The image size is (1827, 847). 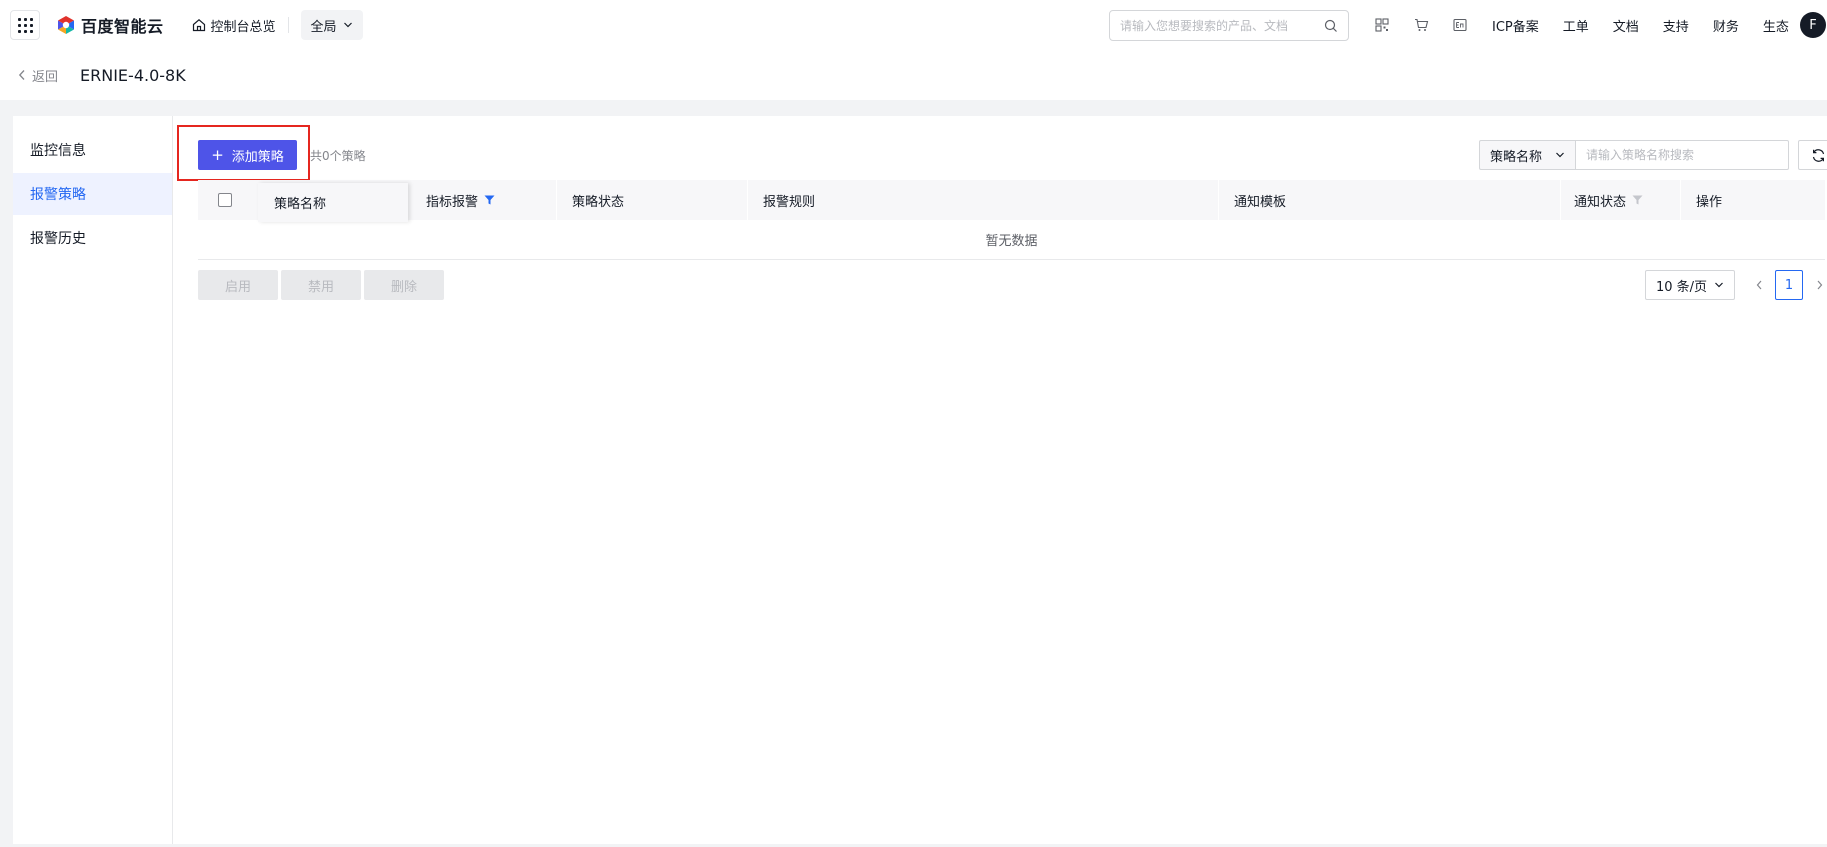 I want to click on column-label: 指标报警, so click(x=452, y=202).